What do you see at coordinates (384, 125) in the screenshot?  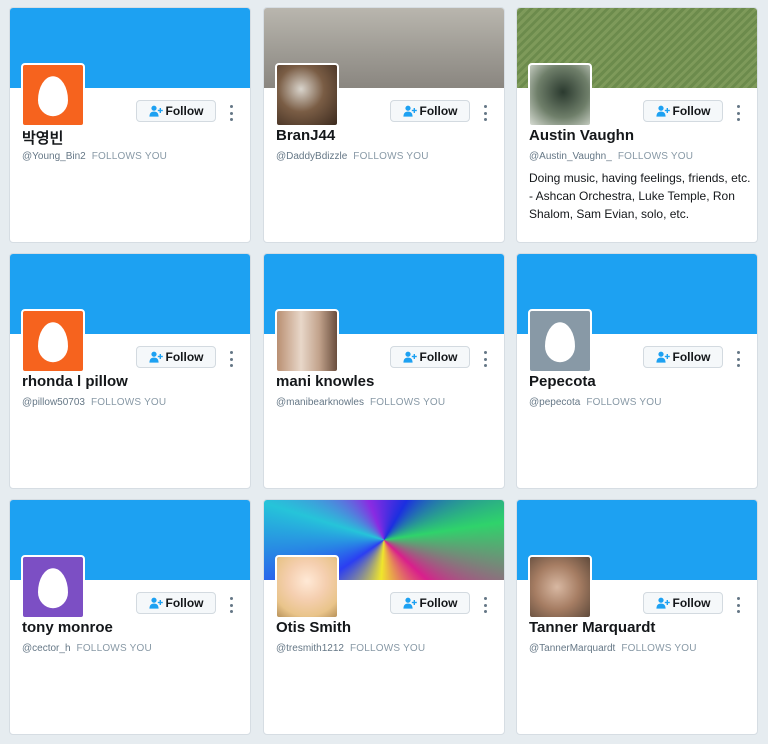 I see `profile-card: Follow BranJ44 @DaddyBdizzle FOLLOWS YOU` at bounding box center [384, 125].